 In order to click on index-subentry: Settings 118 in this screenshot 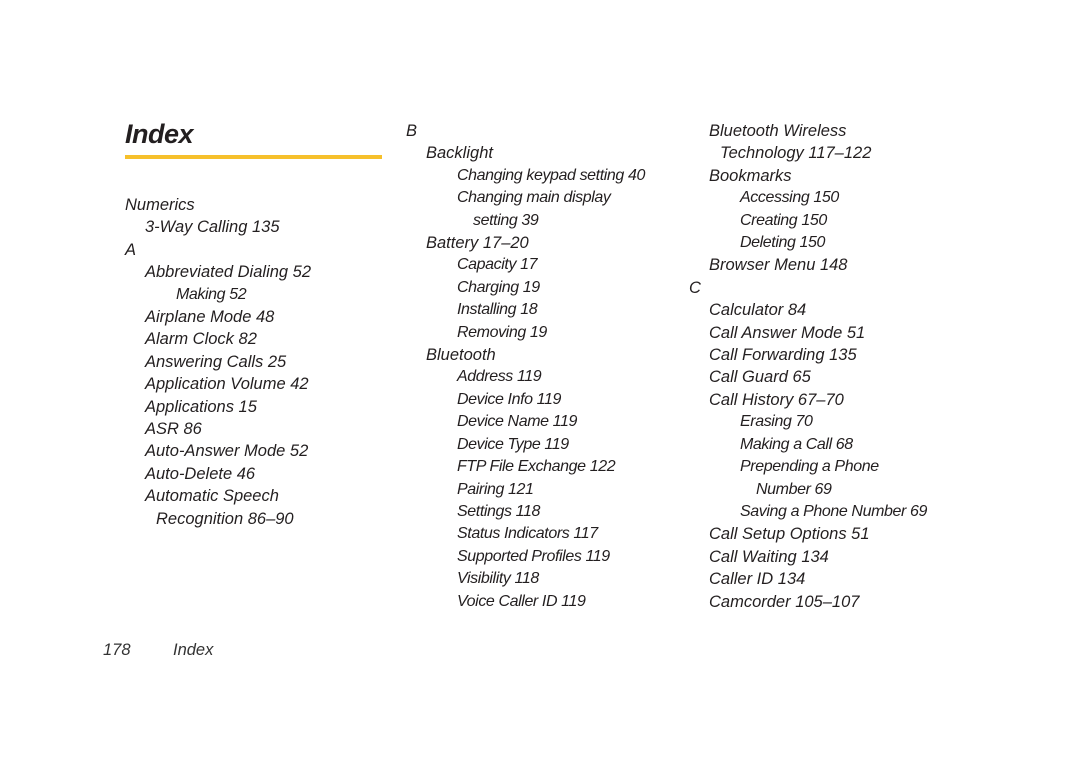, I will do `click(498, 511)`.